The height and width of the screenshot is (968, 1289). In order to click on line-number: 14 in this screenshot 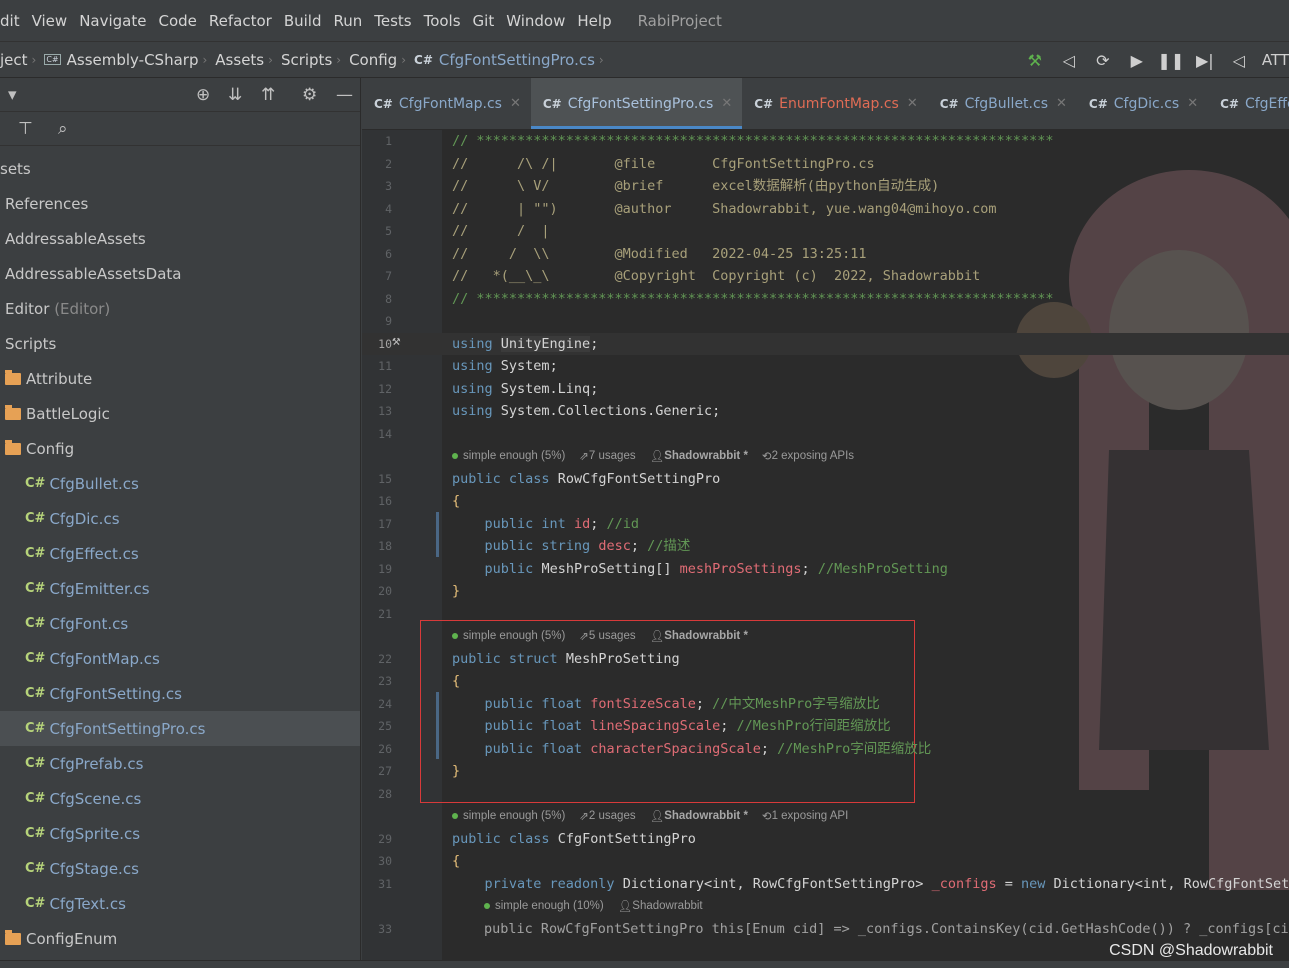, I will do `click(385, 434)`.